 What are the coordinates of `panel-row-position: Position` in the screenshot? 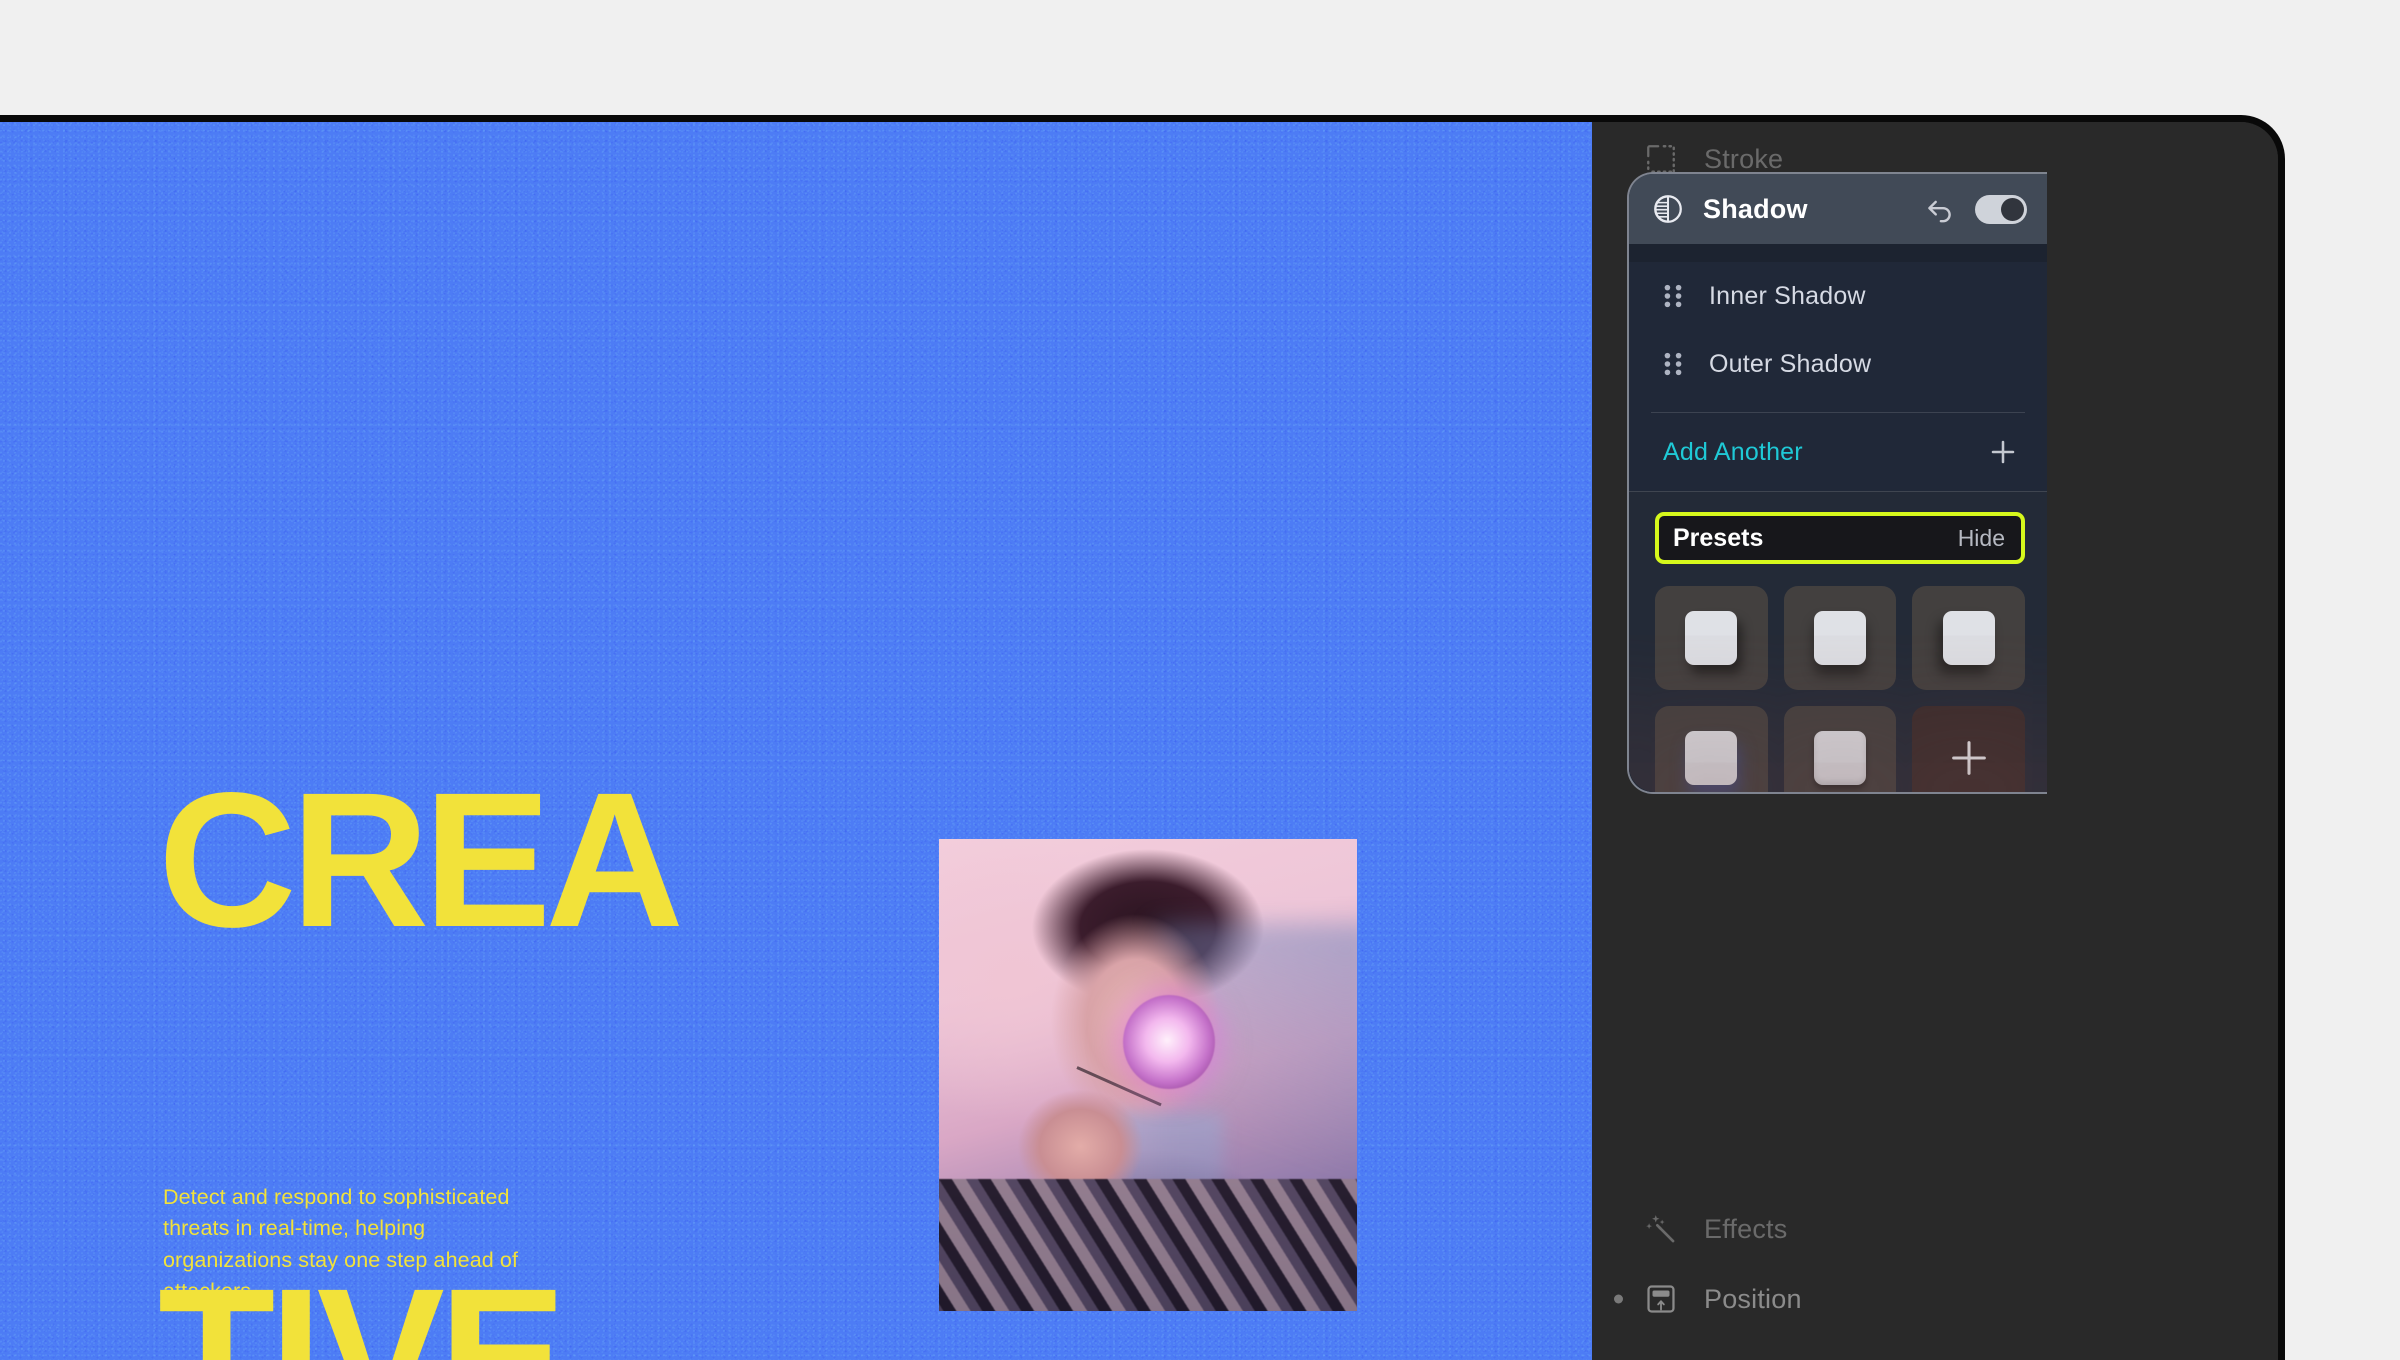 It's located at (1708, 1299).